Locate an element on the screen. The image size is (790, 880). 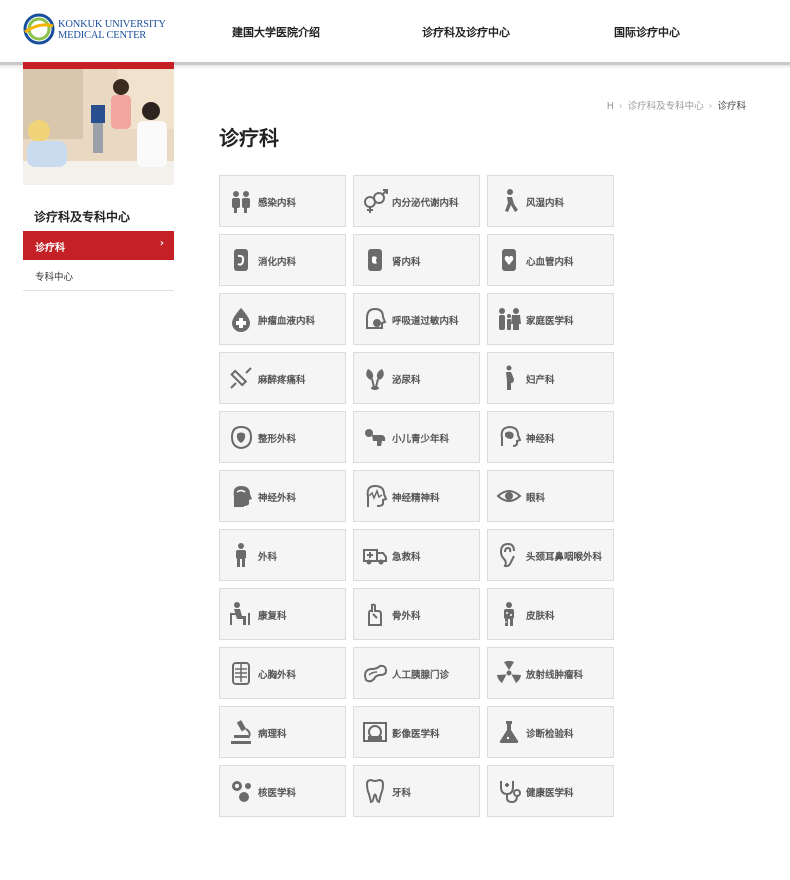
rehab-icon is located at coordinates (240, 613).